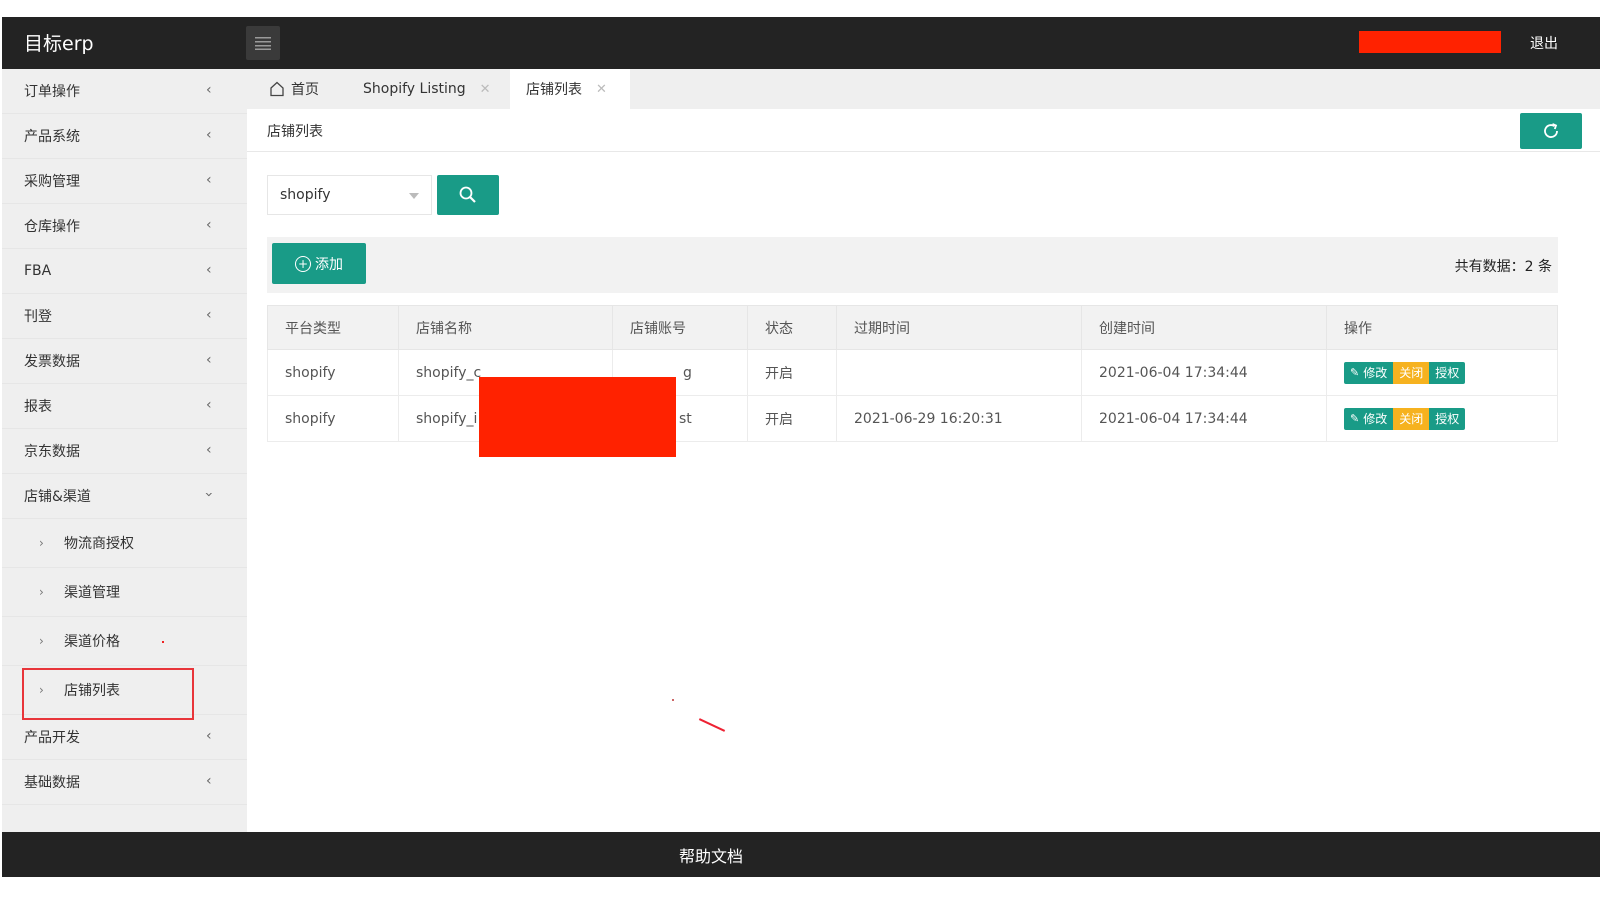 The width and height of the screenshot is (1600, 900). Describe the element at coordinates (959, 327) in the screenshot. I see `col-expire: 过期时间` at that location.